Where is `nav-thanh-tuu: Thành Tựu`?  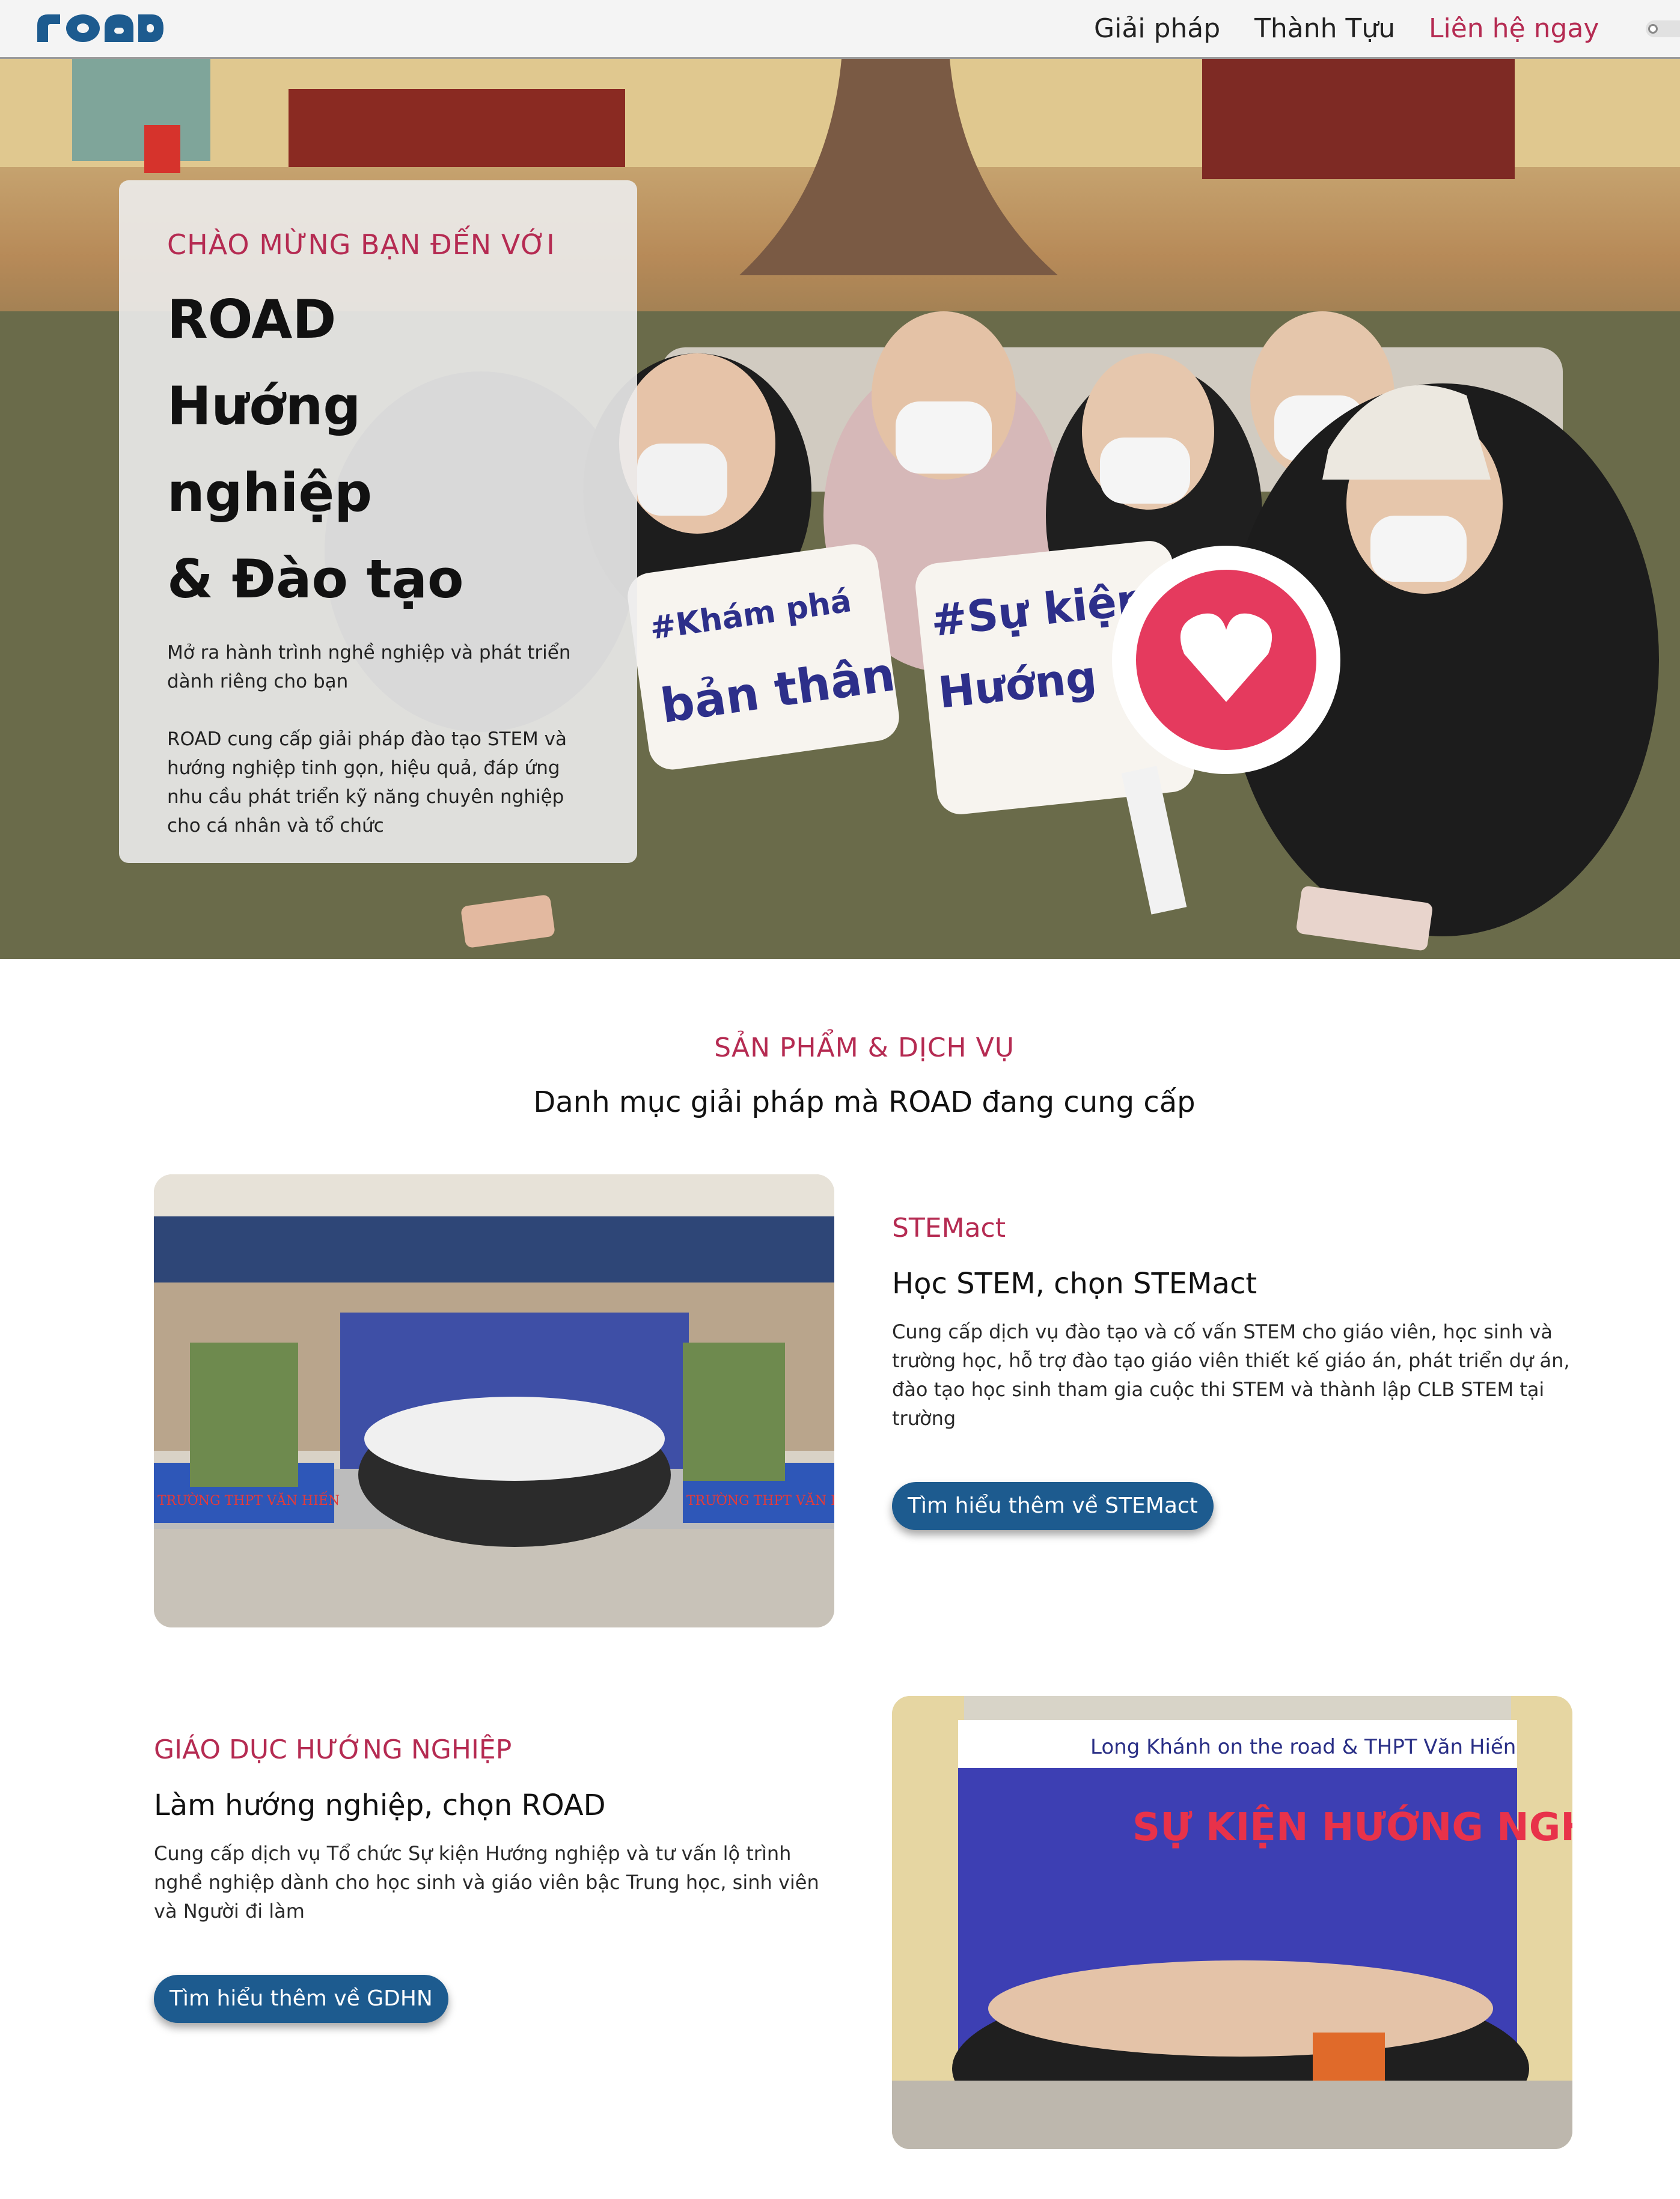
nav-thanh-tuu: Thành Tựu is located at coordinates (1325, 29).